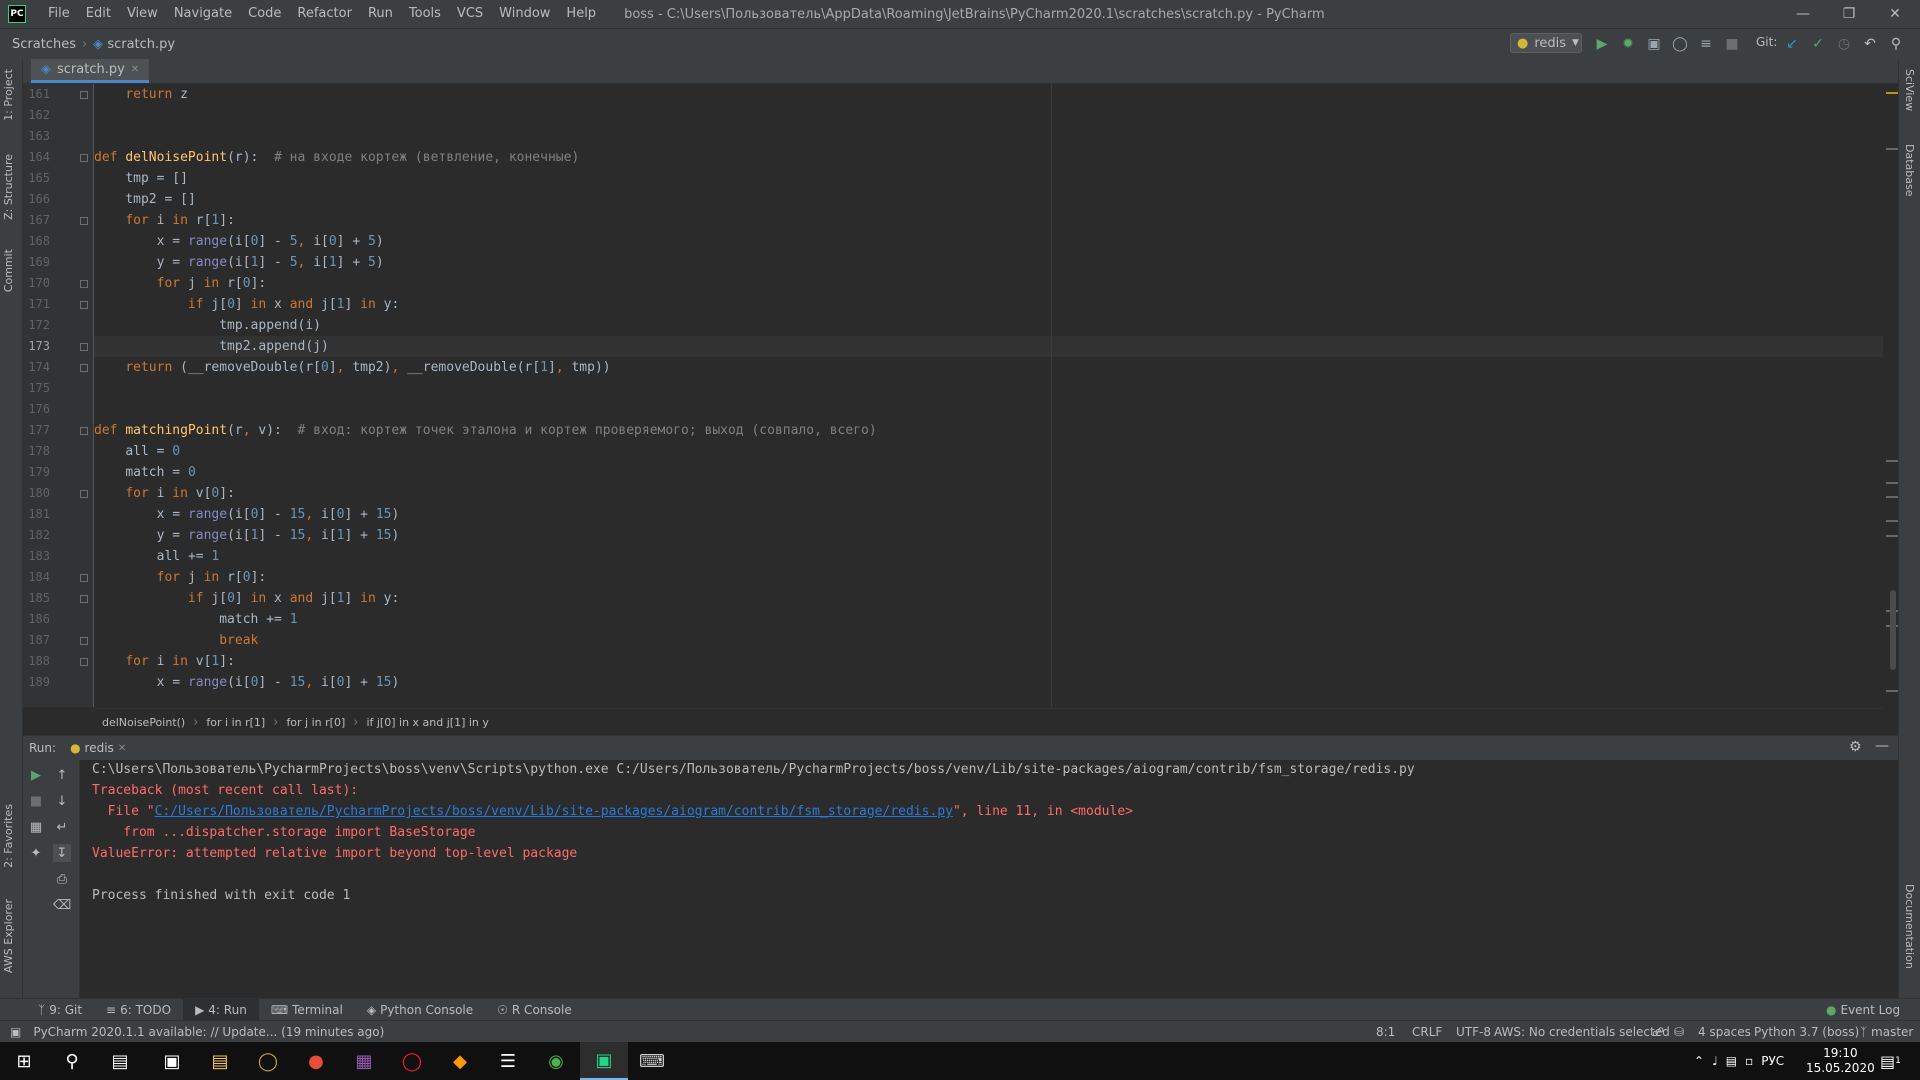 Image resolution: width=1920 pixels, height=1080 pixels. Describe the element at coordinates (36, 262) in the screenshot. I see `line-number: 169` at that location.